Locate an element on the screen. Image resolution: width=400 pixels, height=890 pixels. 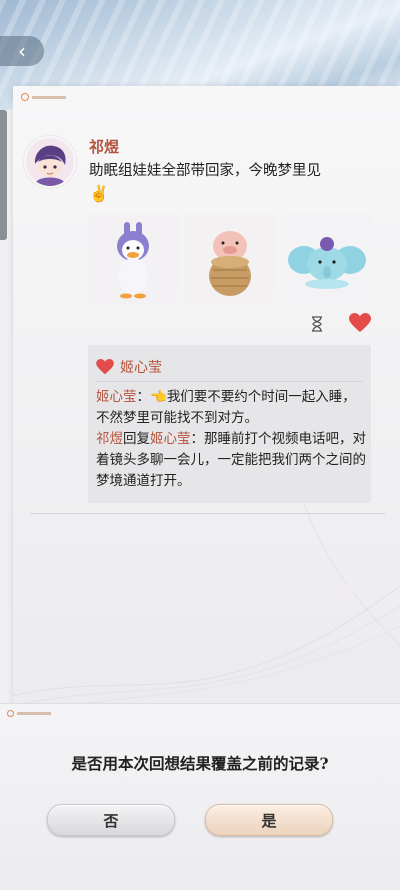
comment-author: 姬心莹 is located at coordinates (116, 397).